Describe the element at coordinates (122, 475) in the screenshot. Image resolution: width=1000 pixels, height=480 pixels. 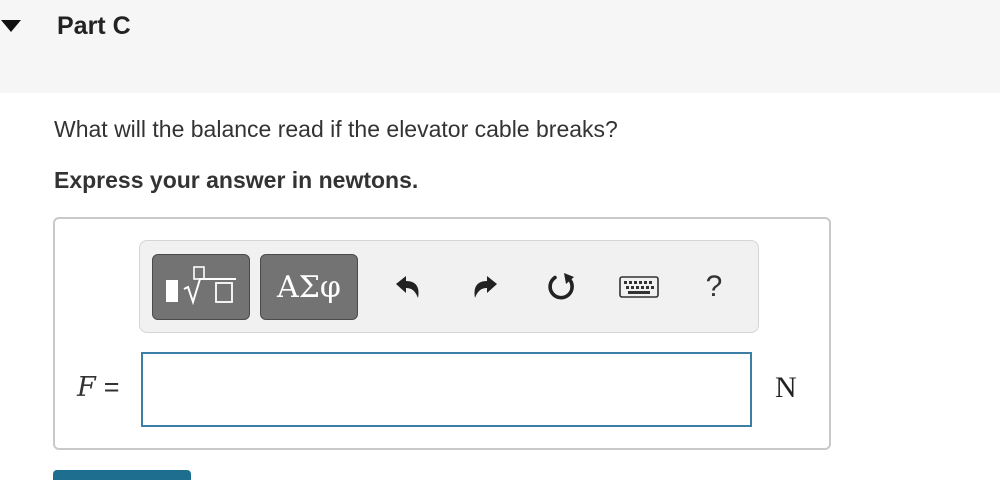
I see `submit-button` at that location.